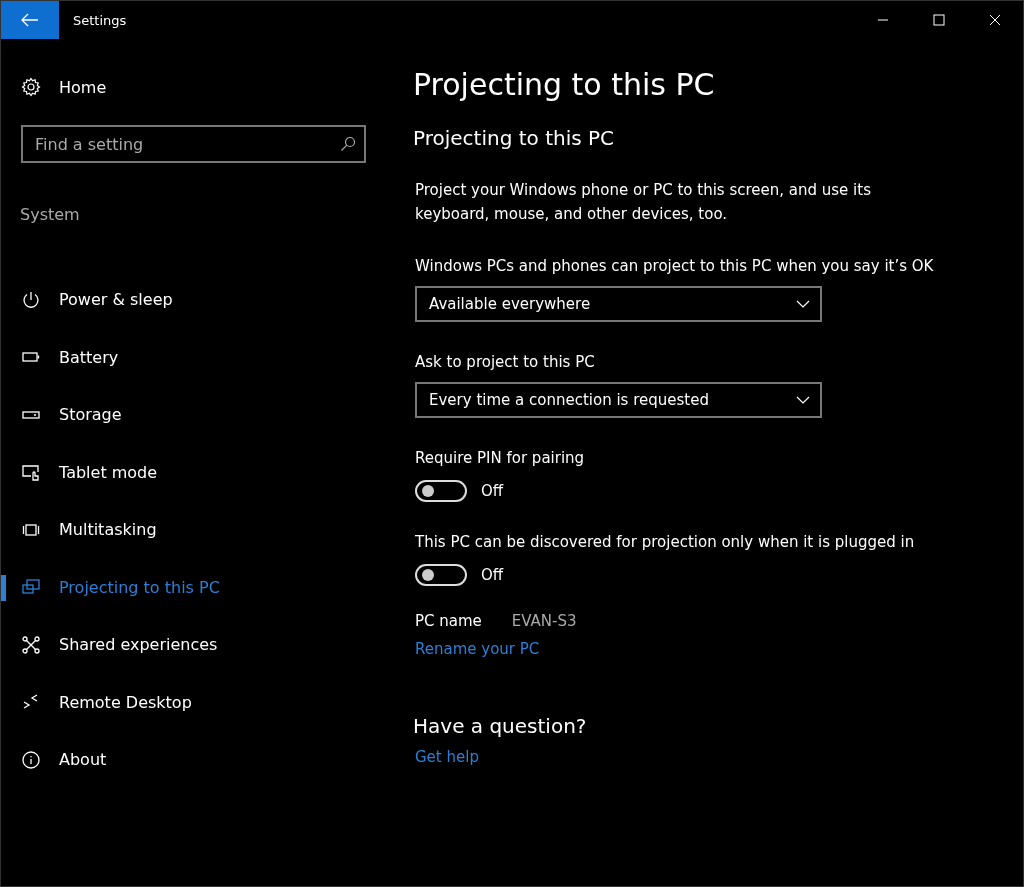 This screenshot has height=887, width=1024. Describe the element at coordinates (348, 144) in the screenshot. I see `search-icon` at that location.